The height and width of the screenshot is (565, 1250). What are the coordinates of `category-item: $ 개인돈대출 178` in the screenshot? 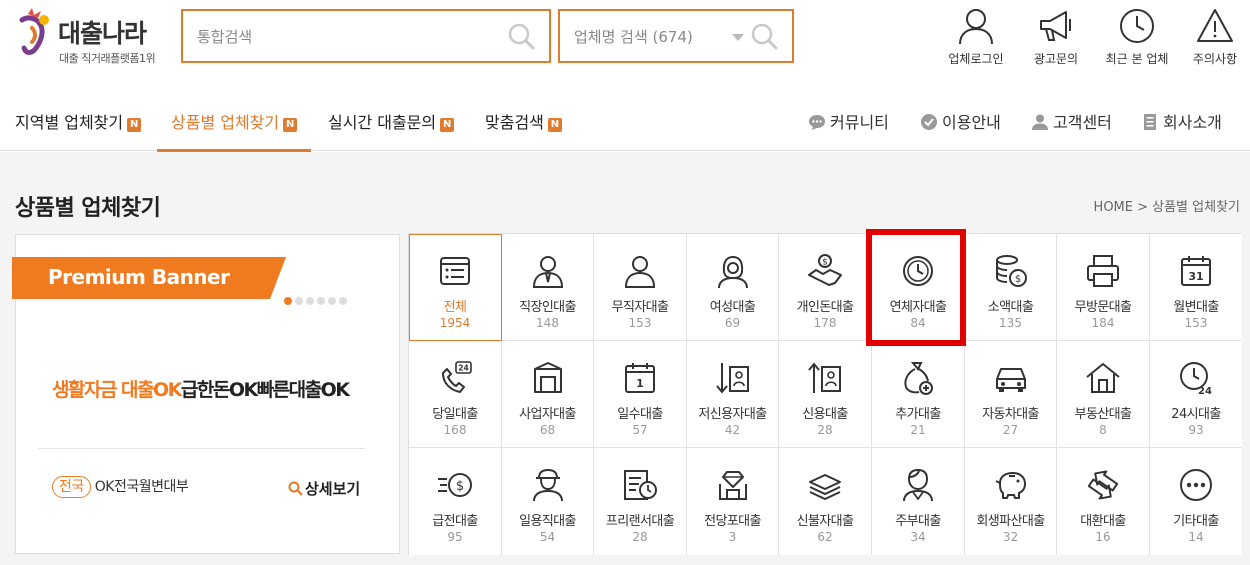 It's located at (825, 287).